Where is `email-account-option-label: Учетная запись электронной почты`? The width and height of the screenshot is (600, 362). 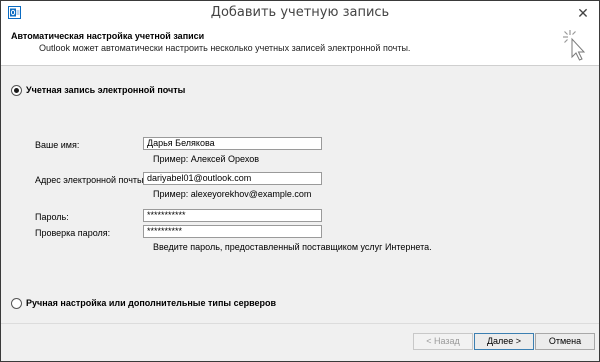 email-account-option-label: Учетная запись электронной почты is located at coordinates (105, 90).